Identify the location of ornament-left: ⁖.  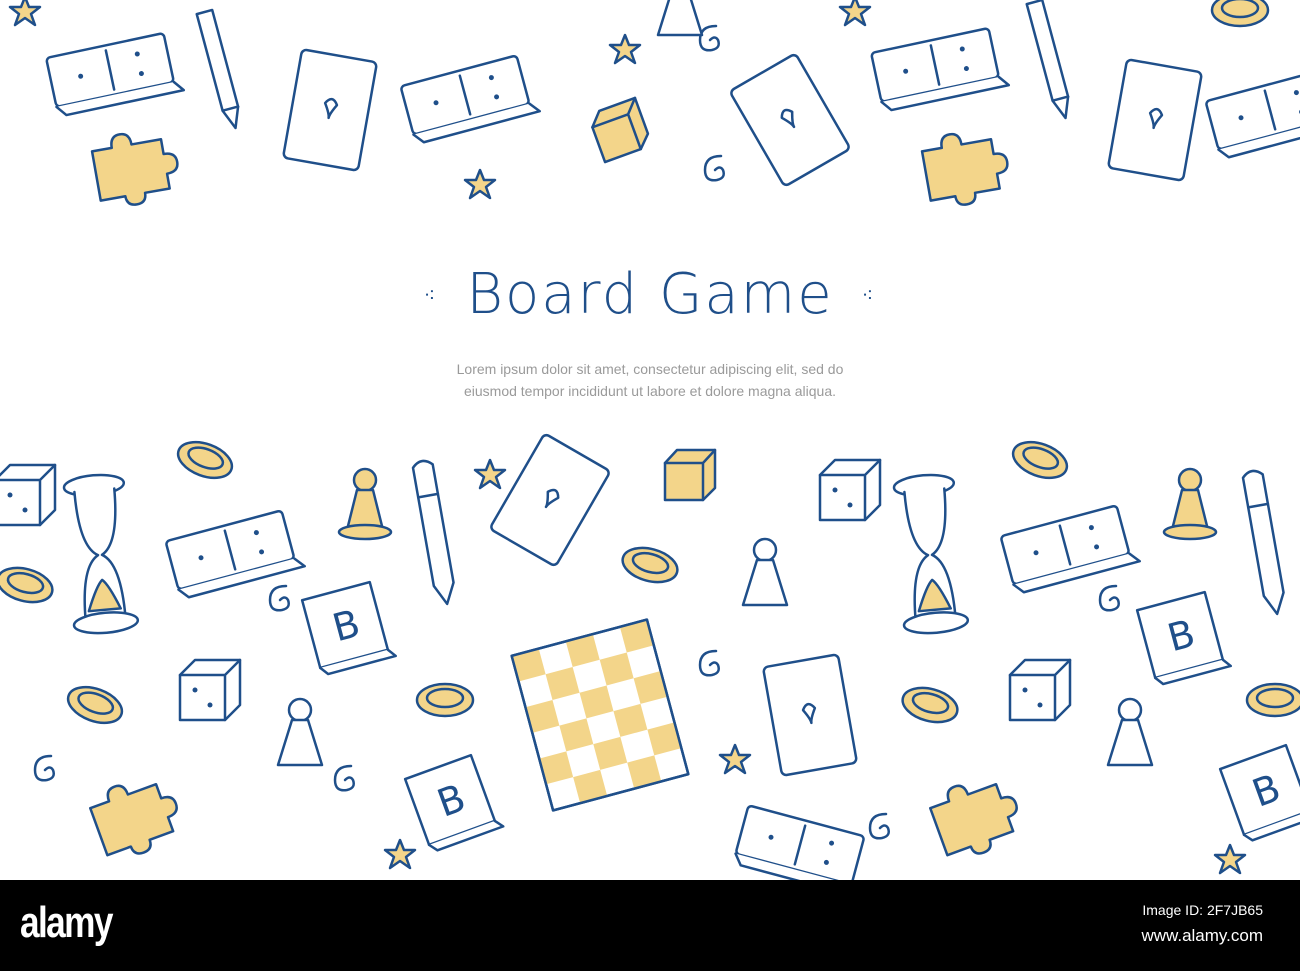
(431, 294).